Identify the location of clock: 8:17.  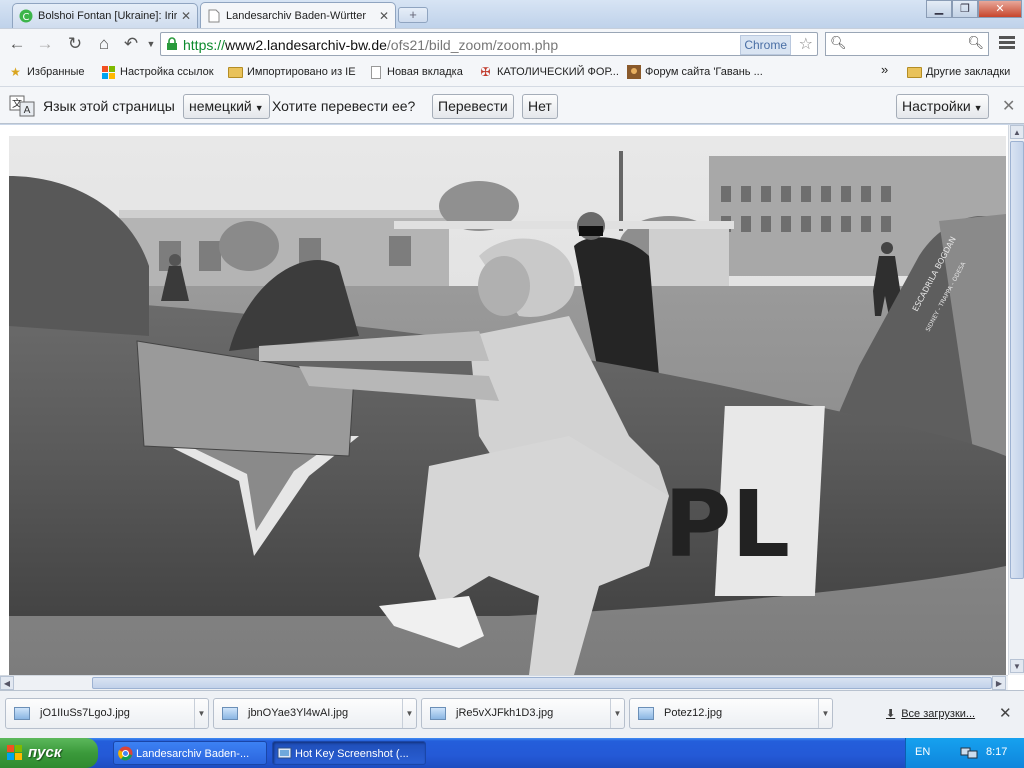
(997, 752).